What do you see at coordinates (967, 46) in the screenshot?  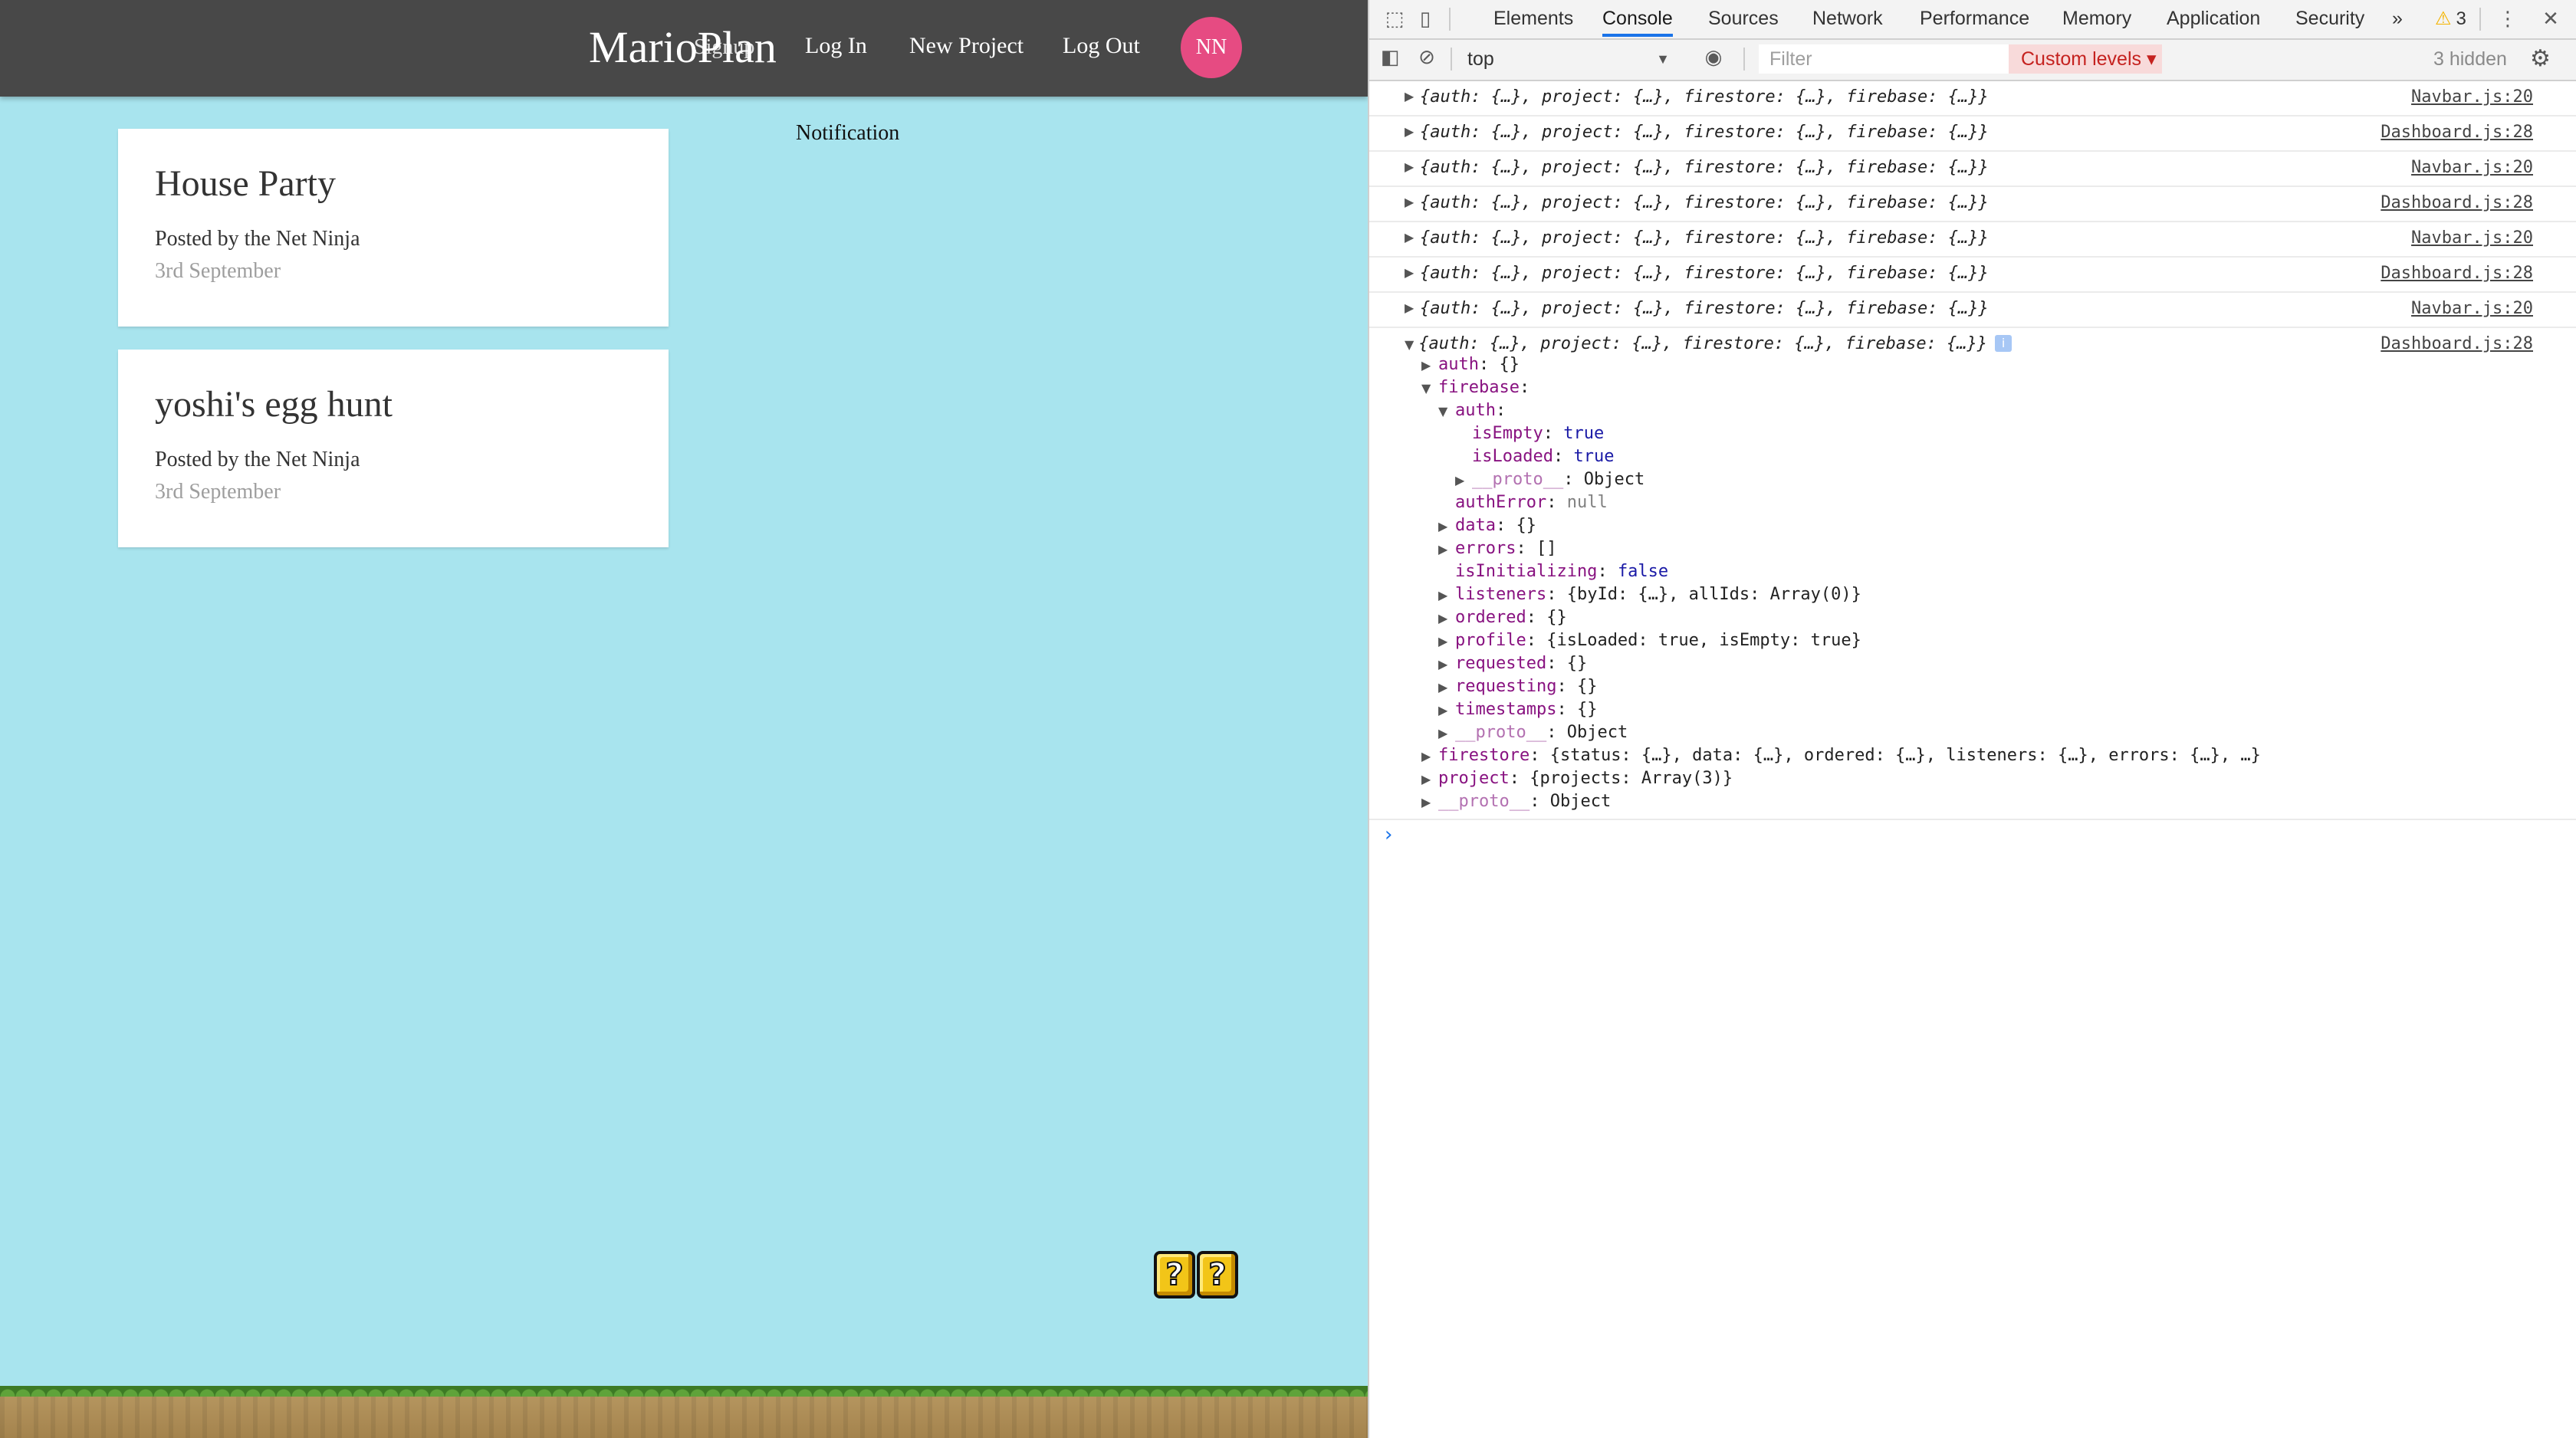 I see `nav-new-project-link: New Project` at bounding box center [967, 46].